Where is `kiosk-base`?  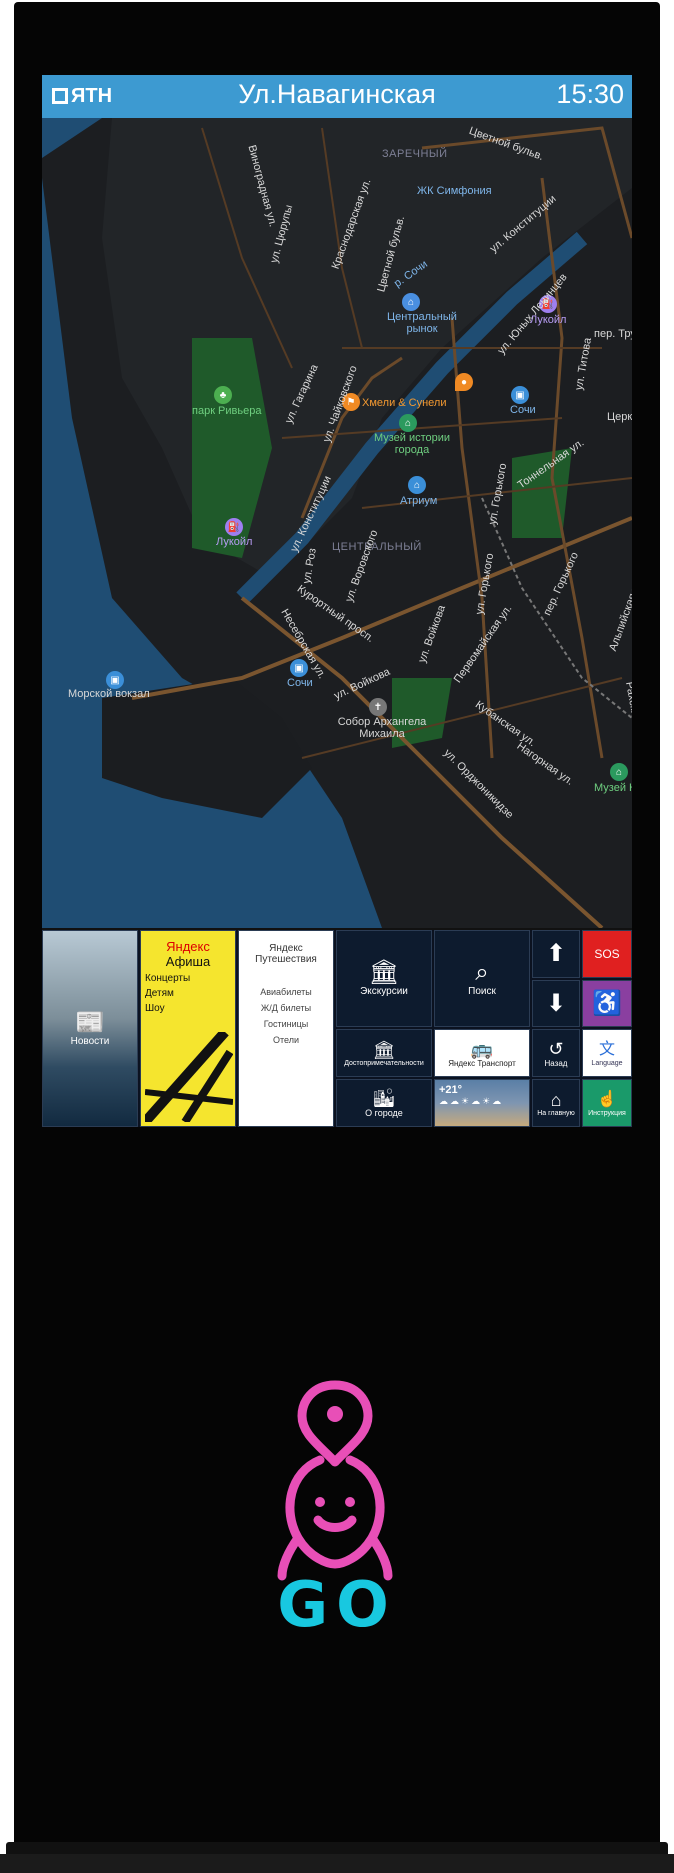 kiosk-base is located at coordinates (337, 1851).